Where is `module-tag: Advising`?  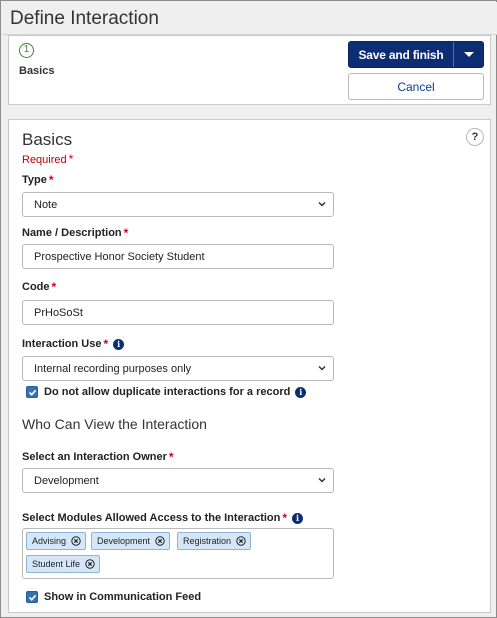
module-tag: Advising is located at coordinates (56, 541).